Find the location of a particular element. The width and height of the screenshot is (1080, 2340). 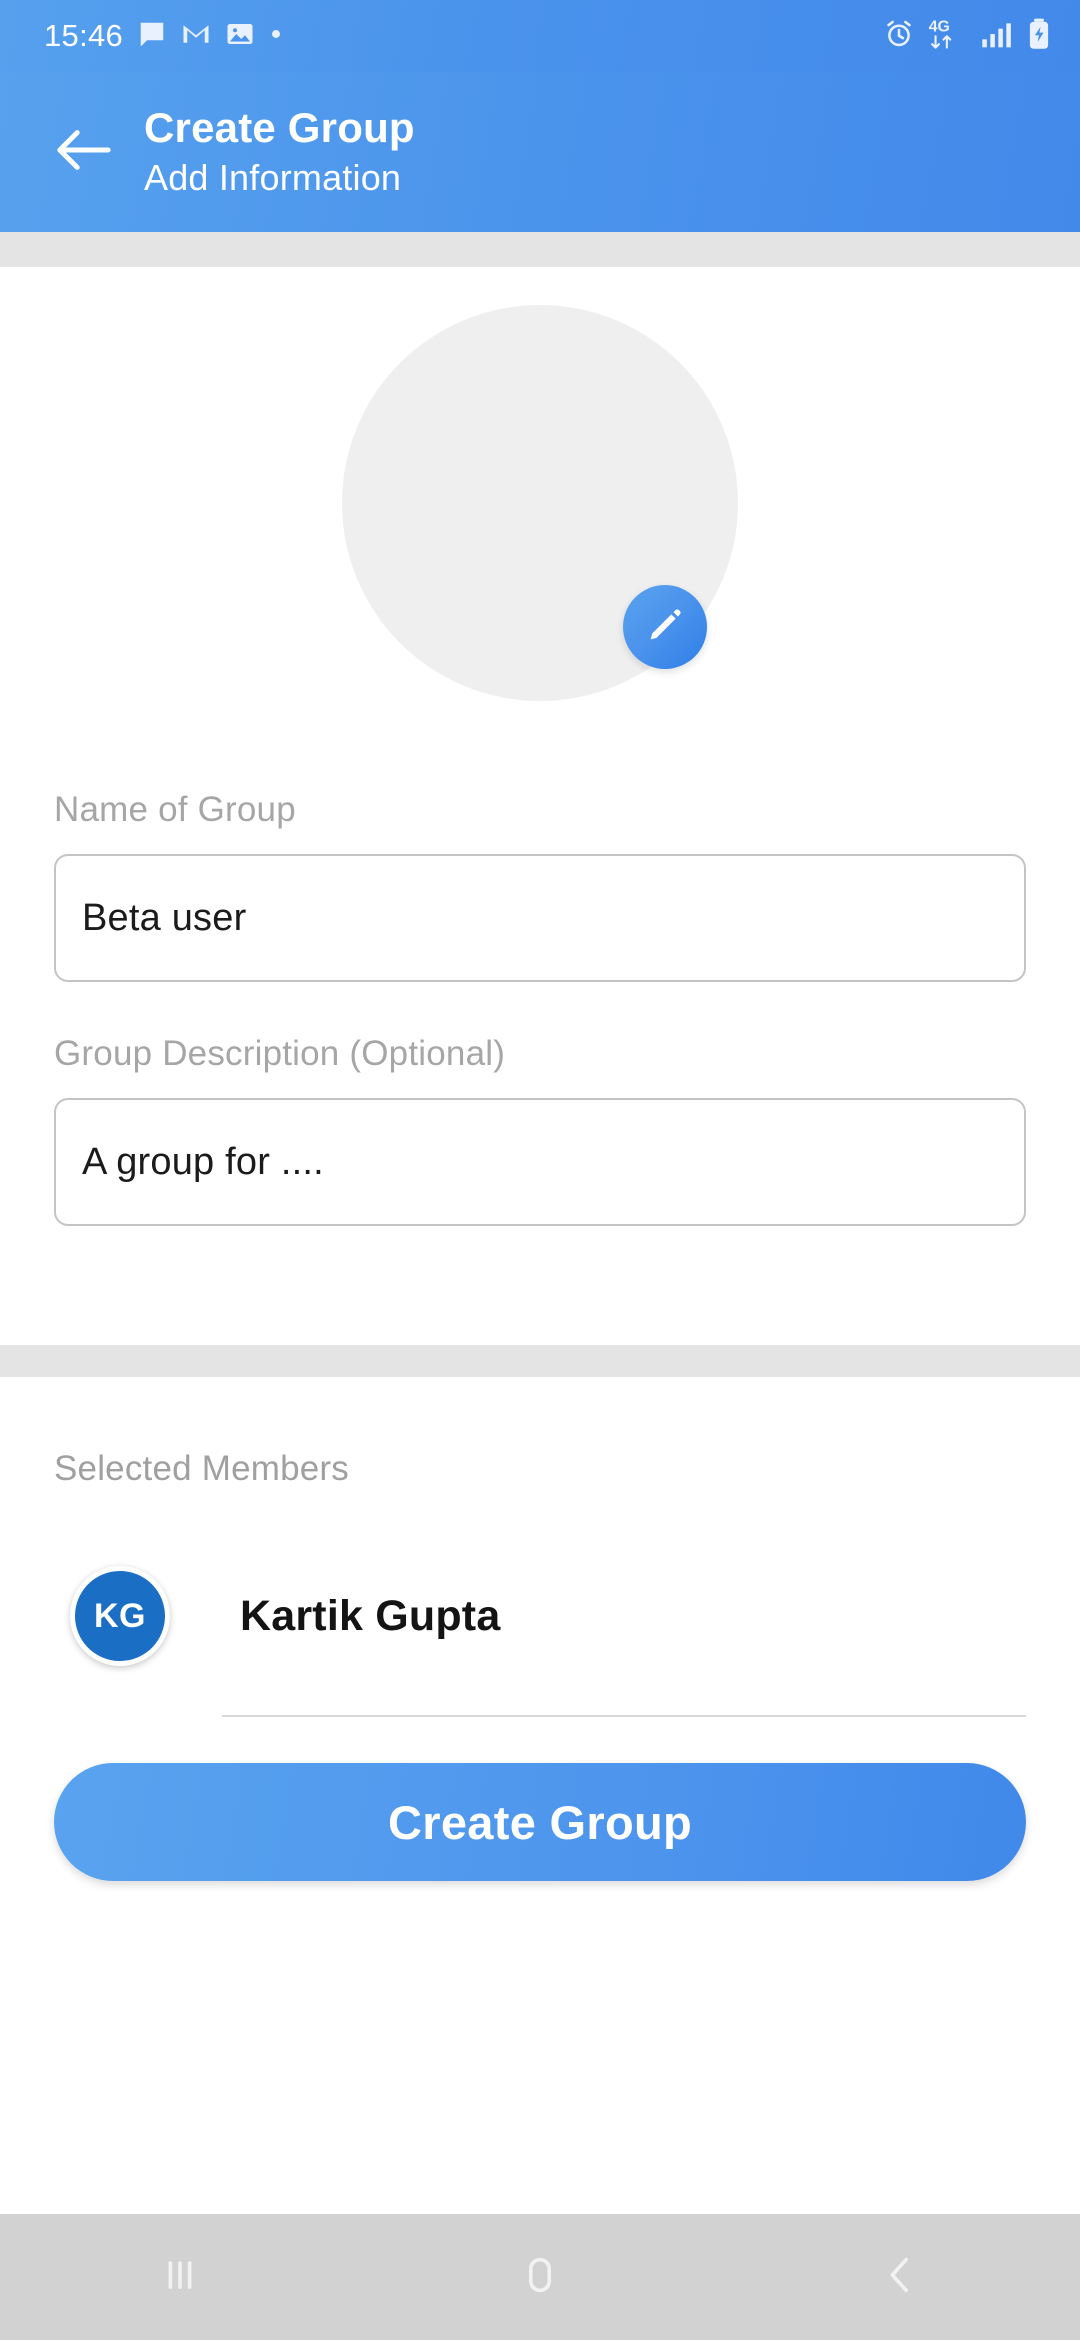

battery-charging-icon is located at coordinates (1039, 36).